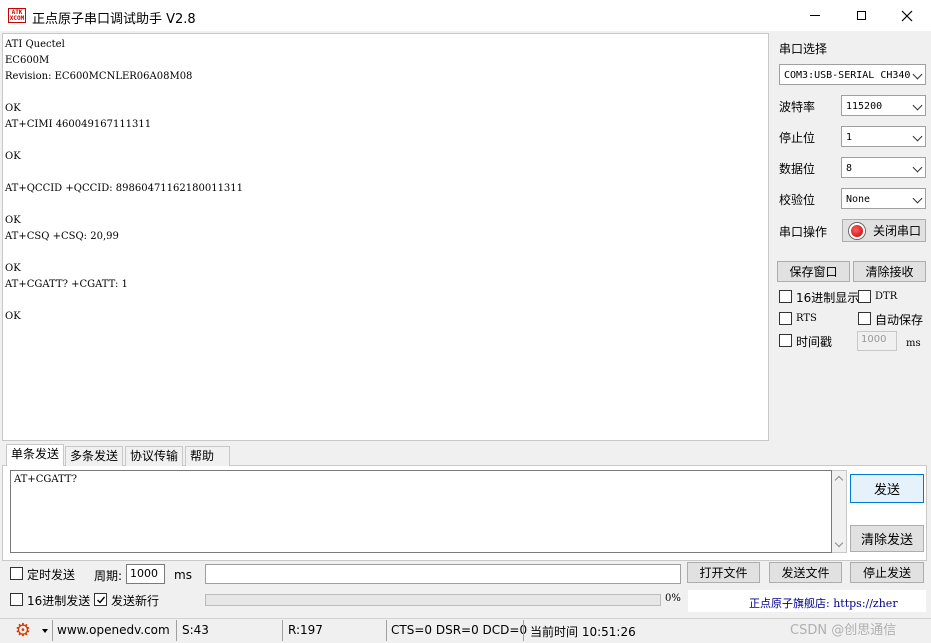  Describe the element at coordinates (864, 318) in the screenshot. I see `auto-save-checkbox` at that location.